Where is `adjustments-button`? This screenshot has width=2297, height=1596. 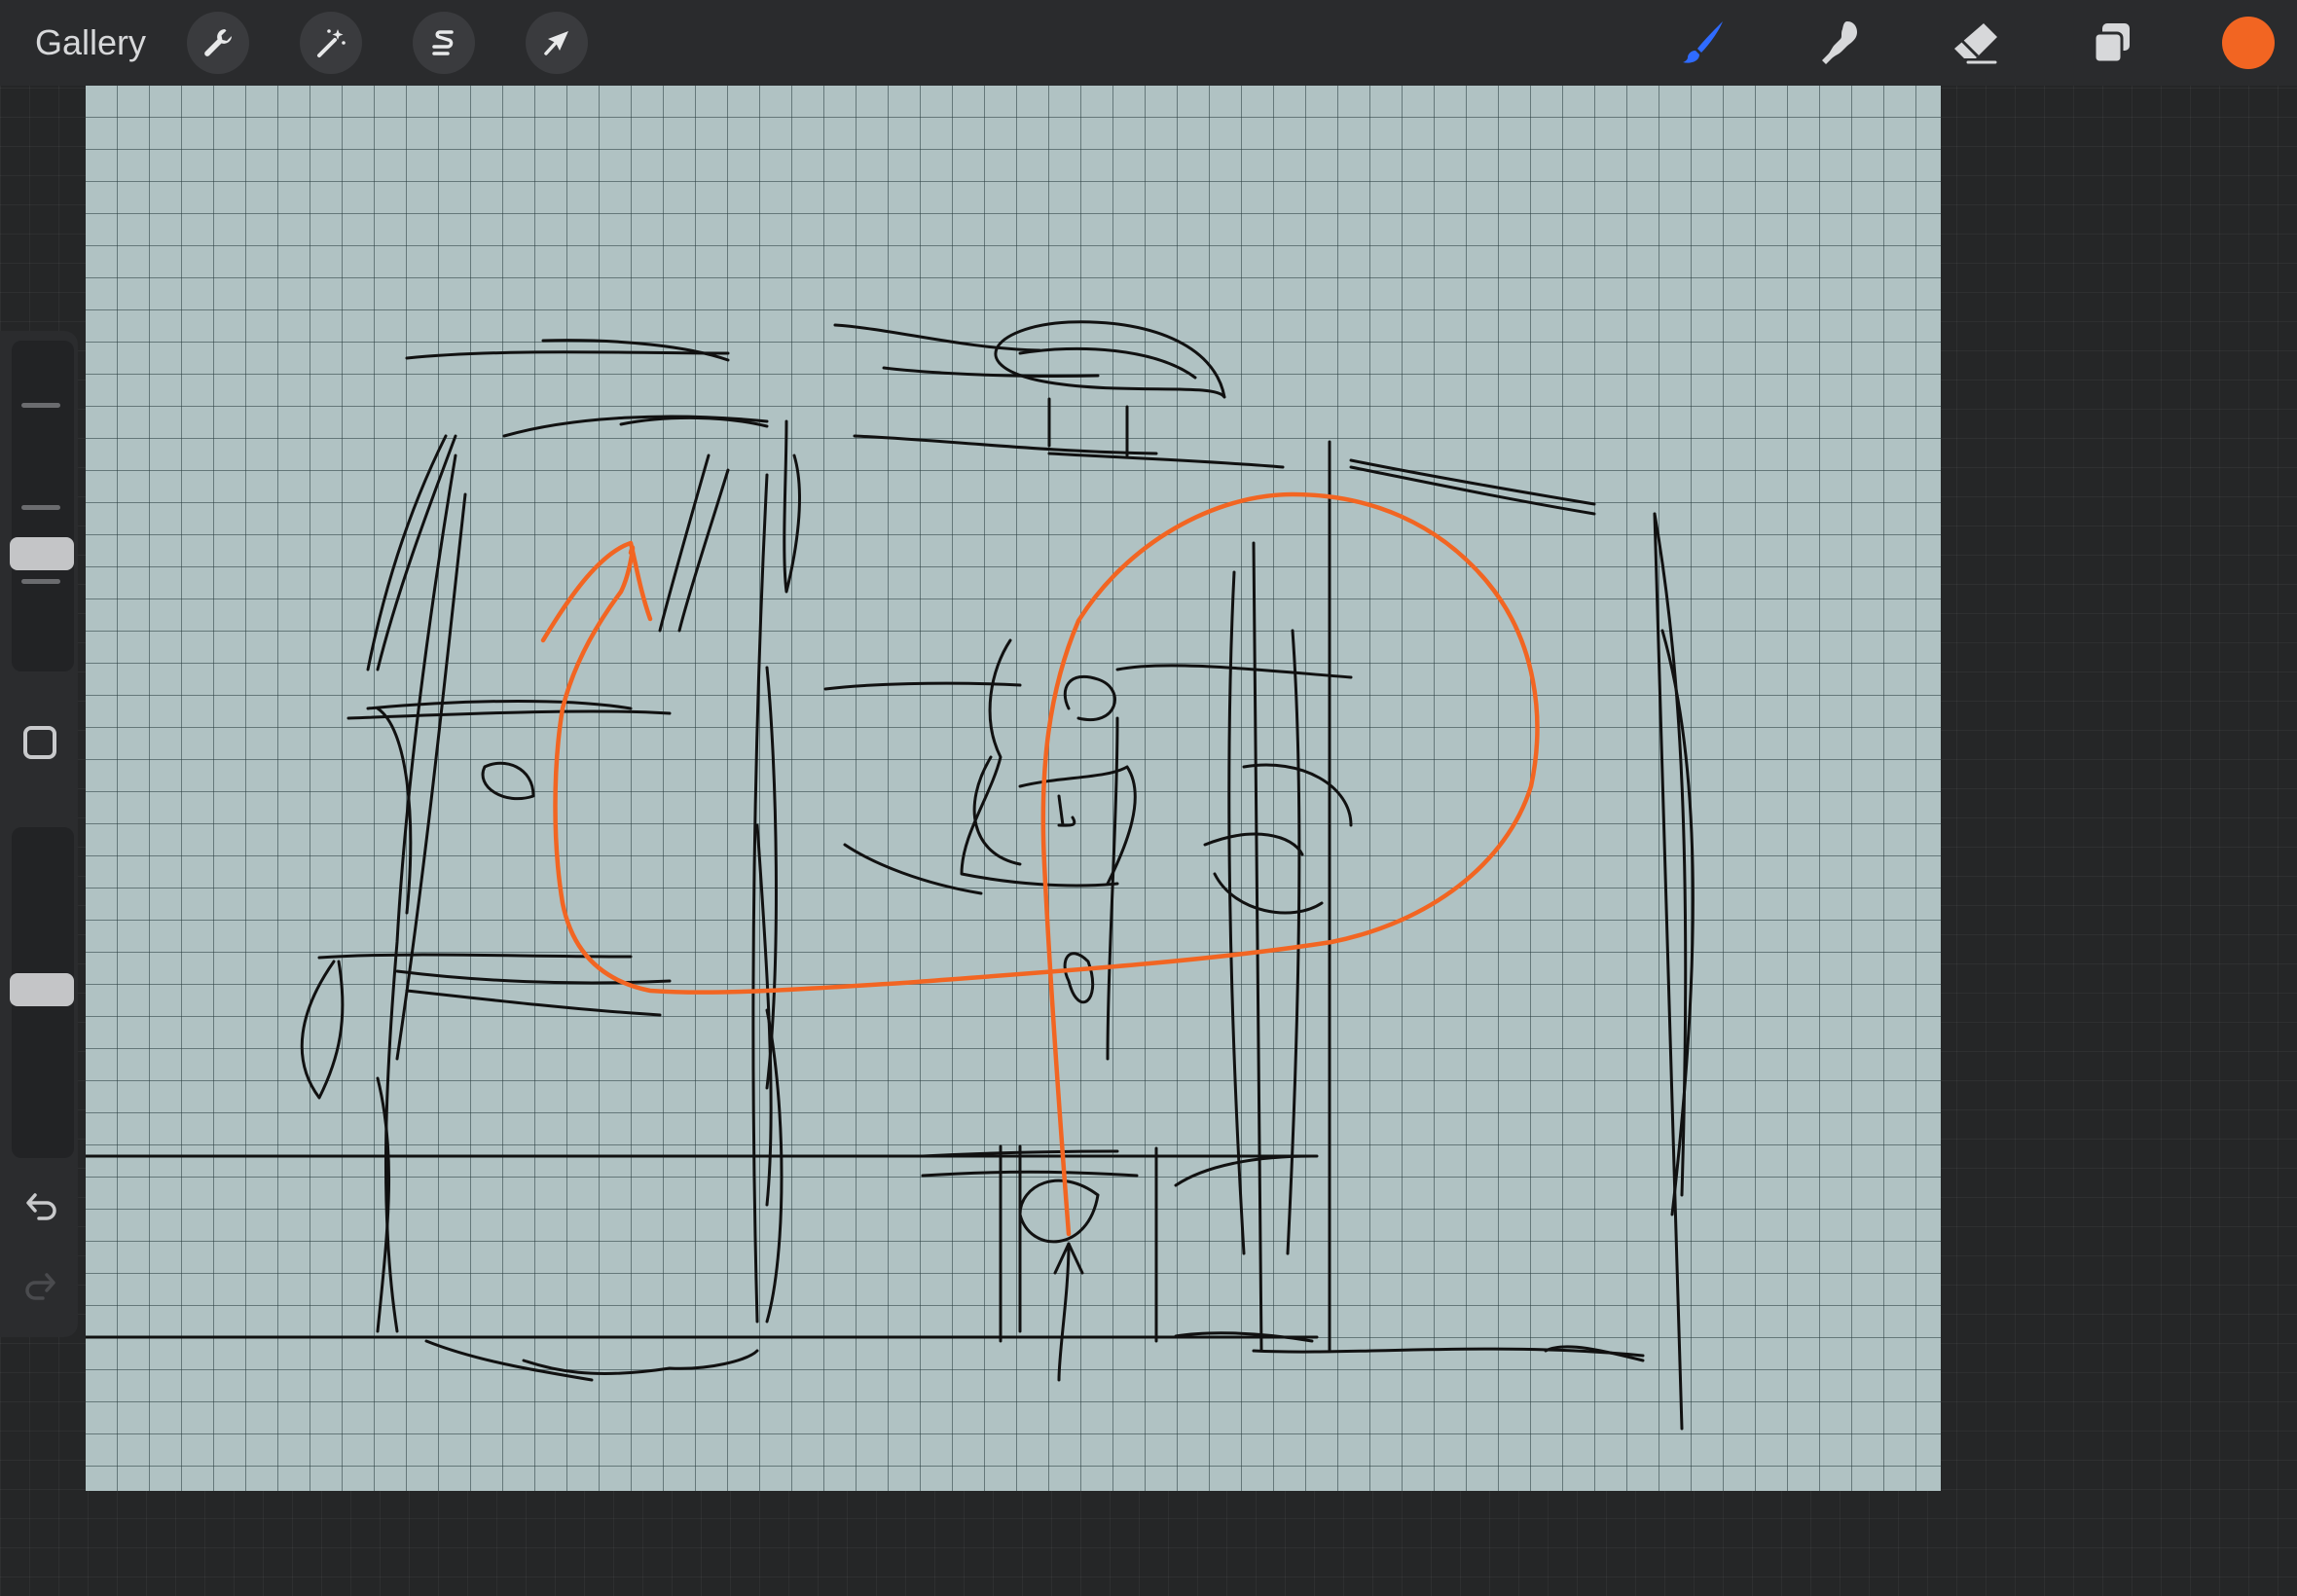
adjustments-button is located at coordinates (331, 43).